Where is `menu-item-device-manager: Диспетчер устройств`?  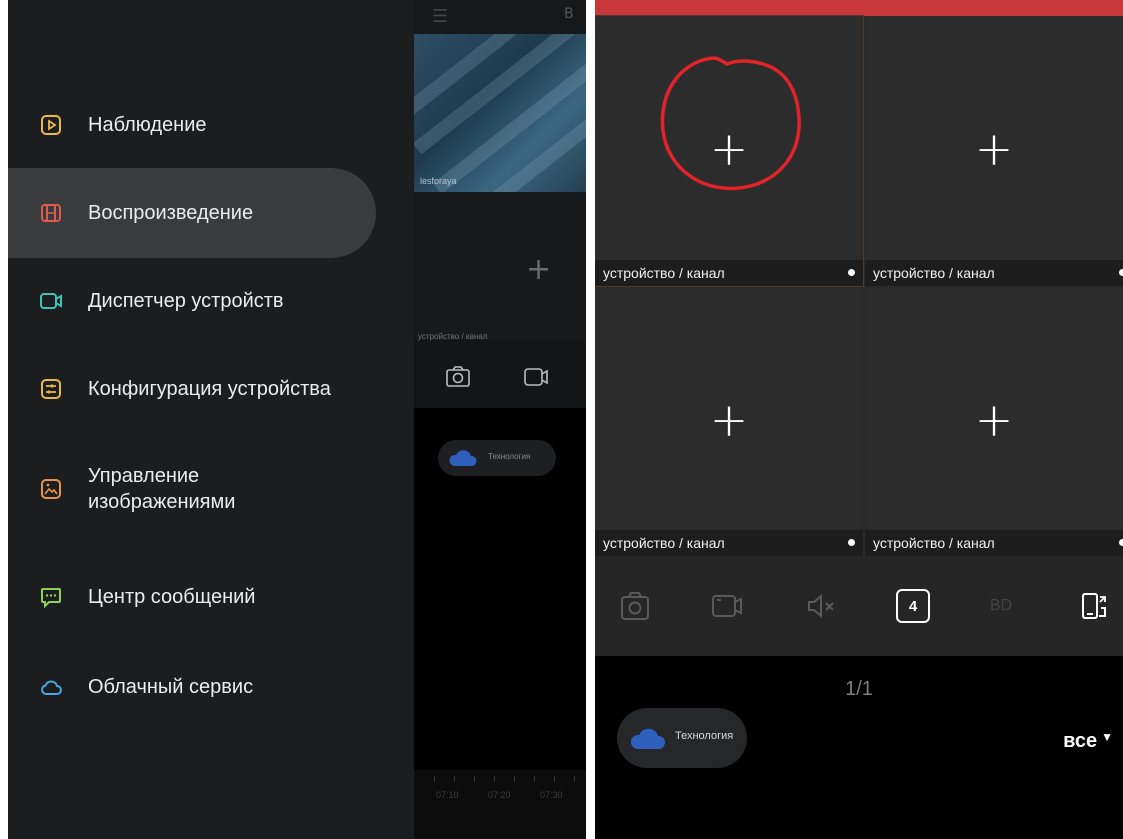
menu-item-device-manager: Диспетчер устройств is located at coordinates (192, 301).